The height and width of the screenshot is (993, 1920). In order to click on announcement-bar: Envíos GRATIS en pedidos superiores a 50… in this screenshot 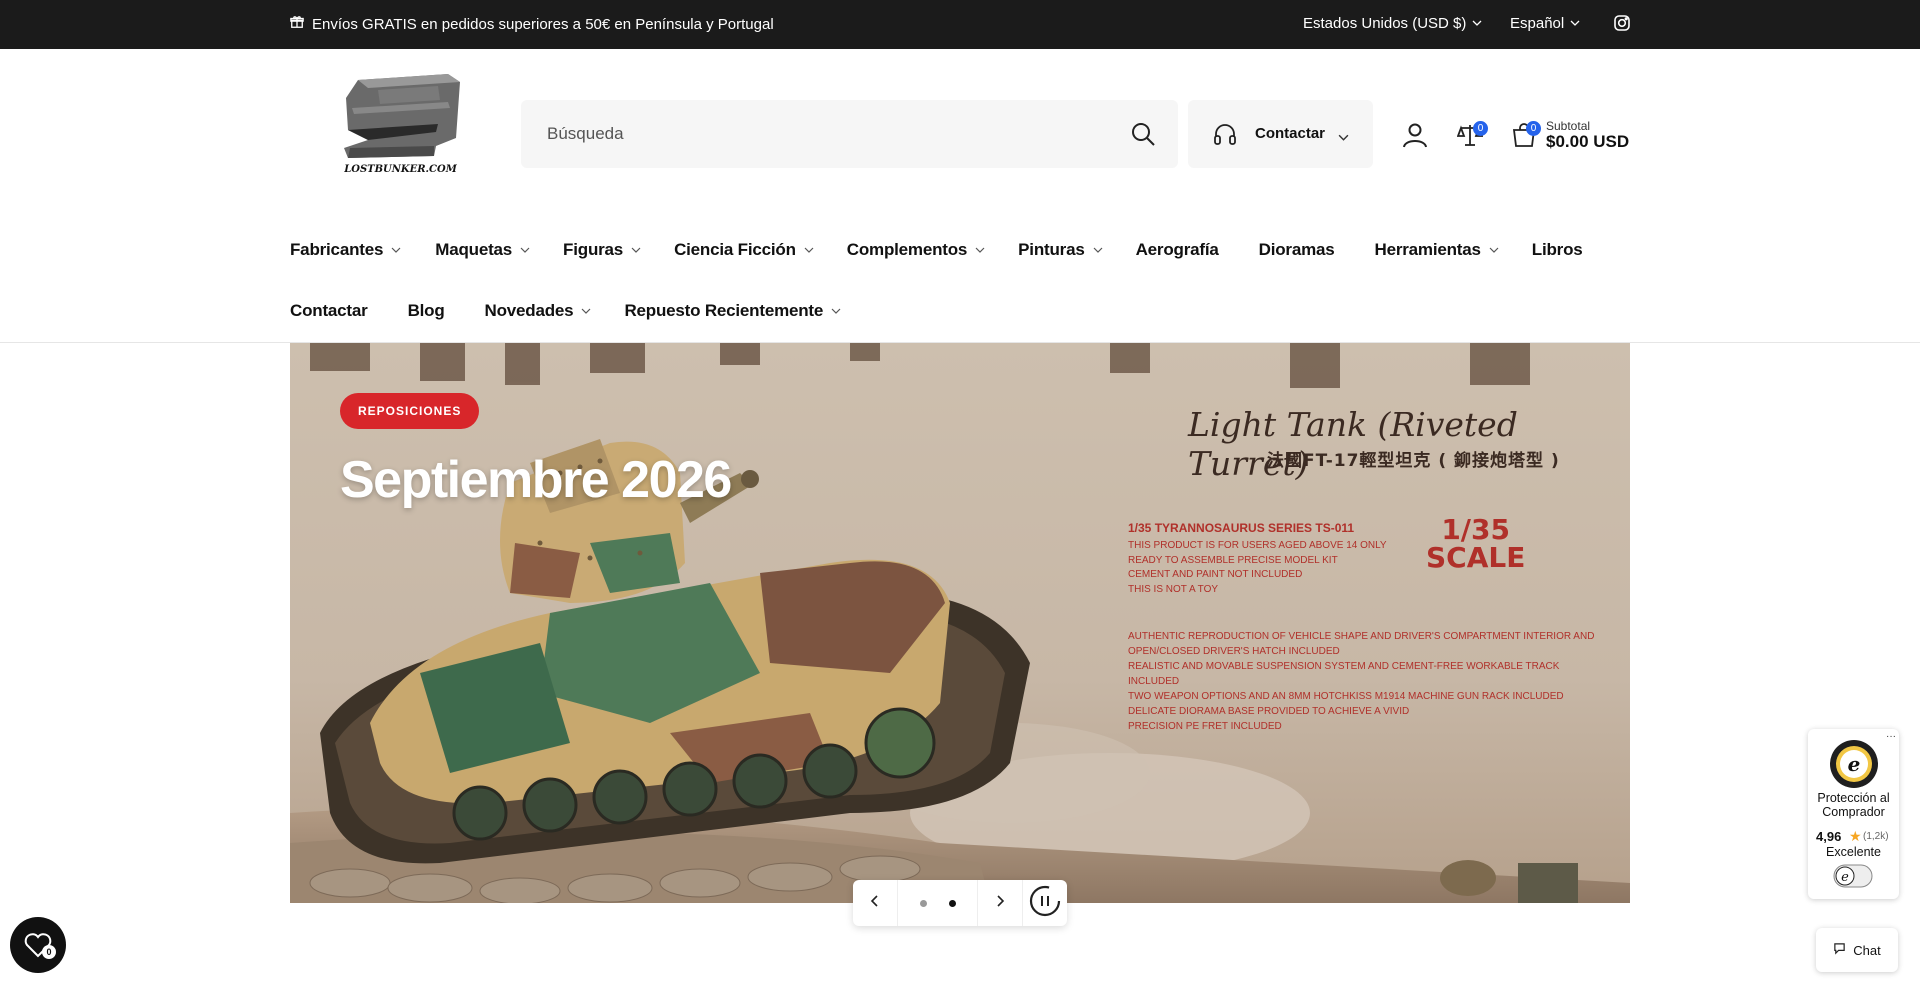, I will do `click(960, 24)`.